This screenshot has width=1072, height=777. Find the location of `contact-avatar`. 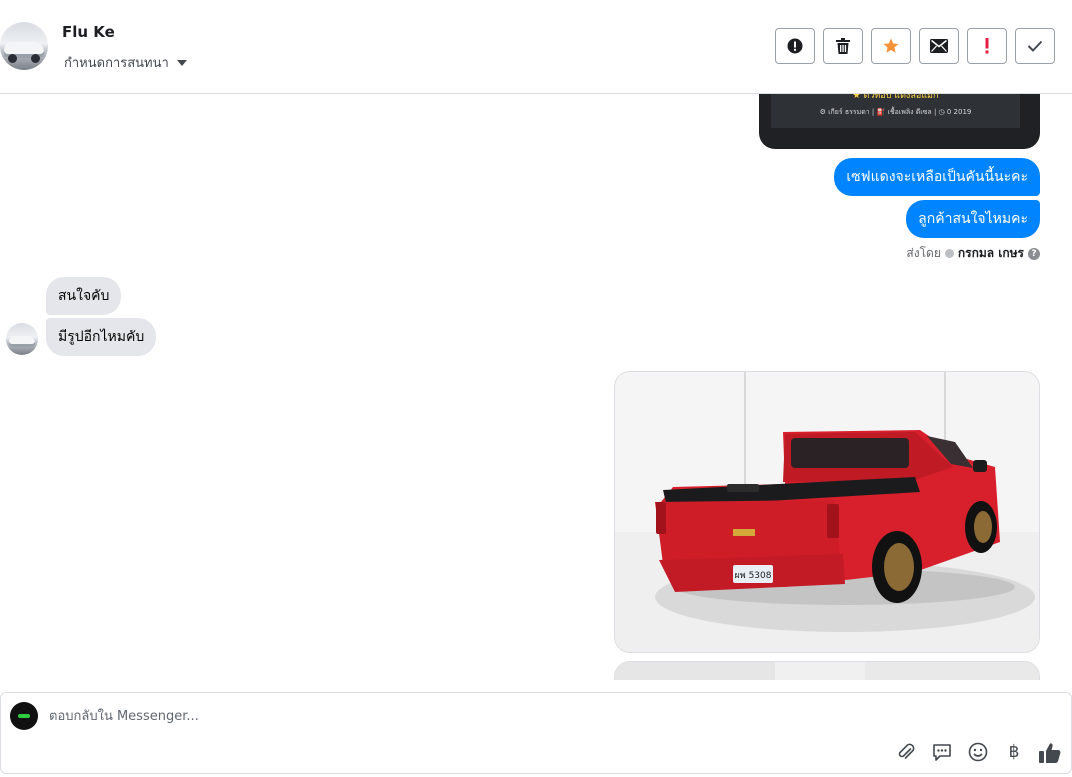

contact-avatar is located at coordinates (24, 46).